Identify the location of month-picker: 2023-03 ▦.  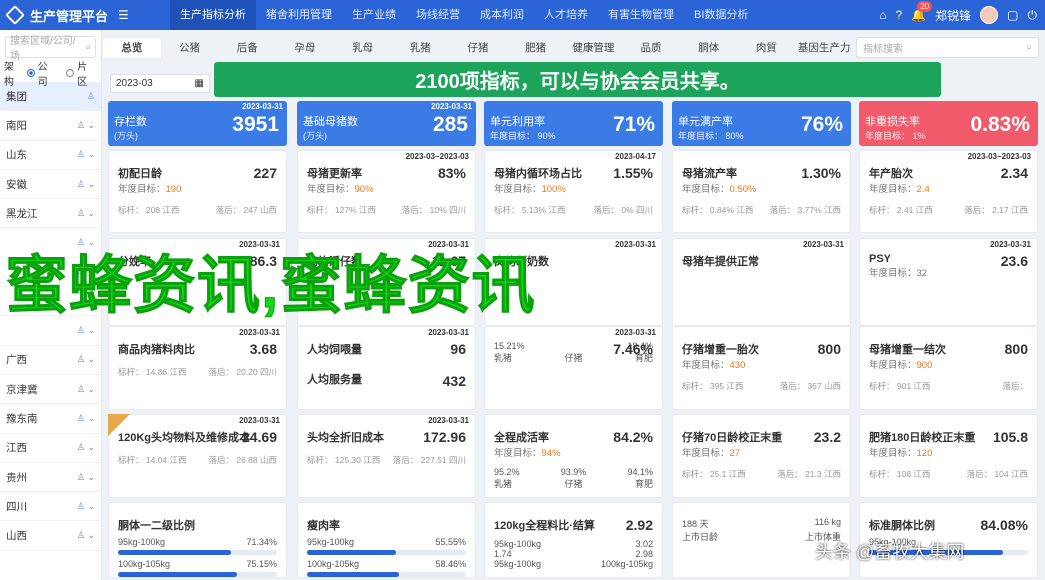
(160, 83).